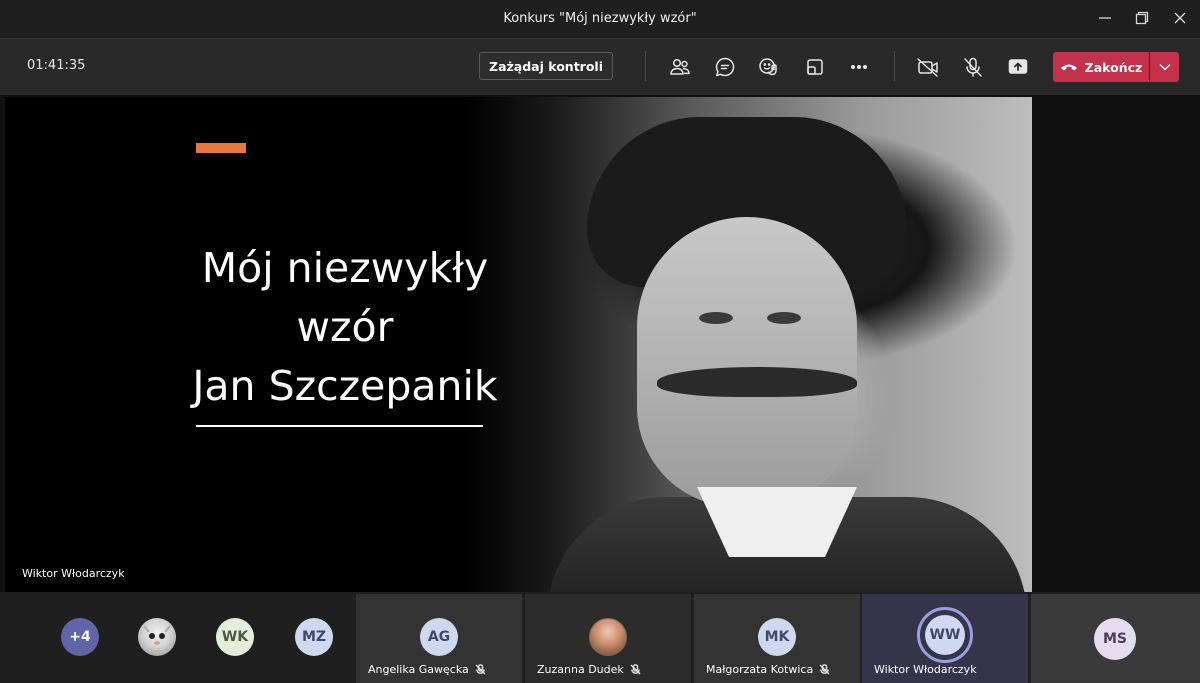  I want to click on share-screen-icon, so click(1018, 66).